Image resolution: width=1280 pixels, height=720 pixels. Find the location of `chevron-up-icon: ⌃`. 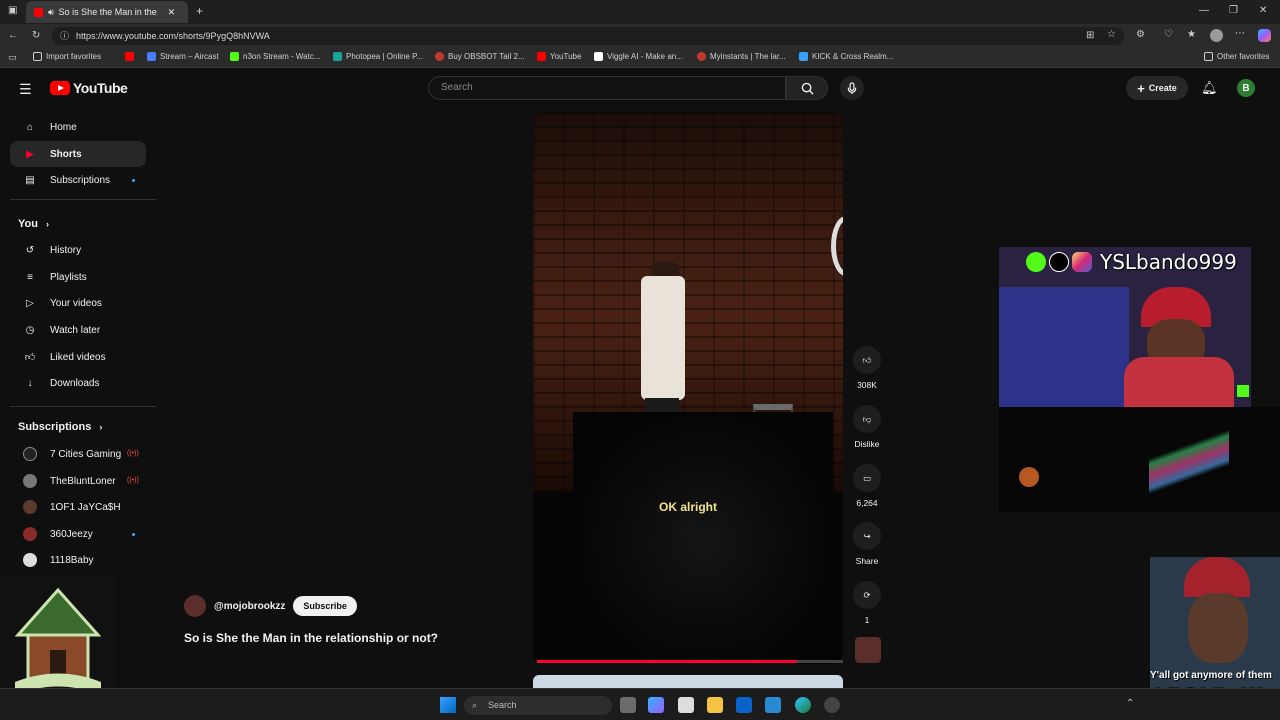

chevron-up-icon: ⌃ is located at coordinates (1130, 703).